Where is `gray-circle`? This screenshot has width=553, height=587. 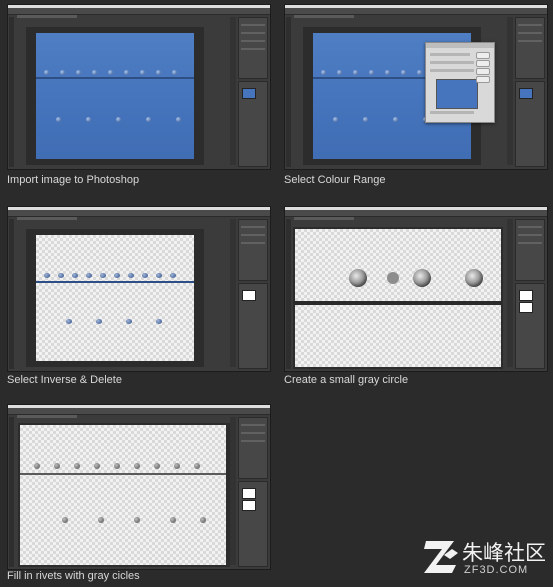
gray-circle is located at coordinates (393, 278).